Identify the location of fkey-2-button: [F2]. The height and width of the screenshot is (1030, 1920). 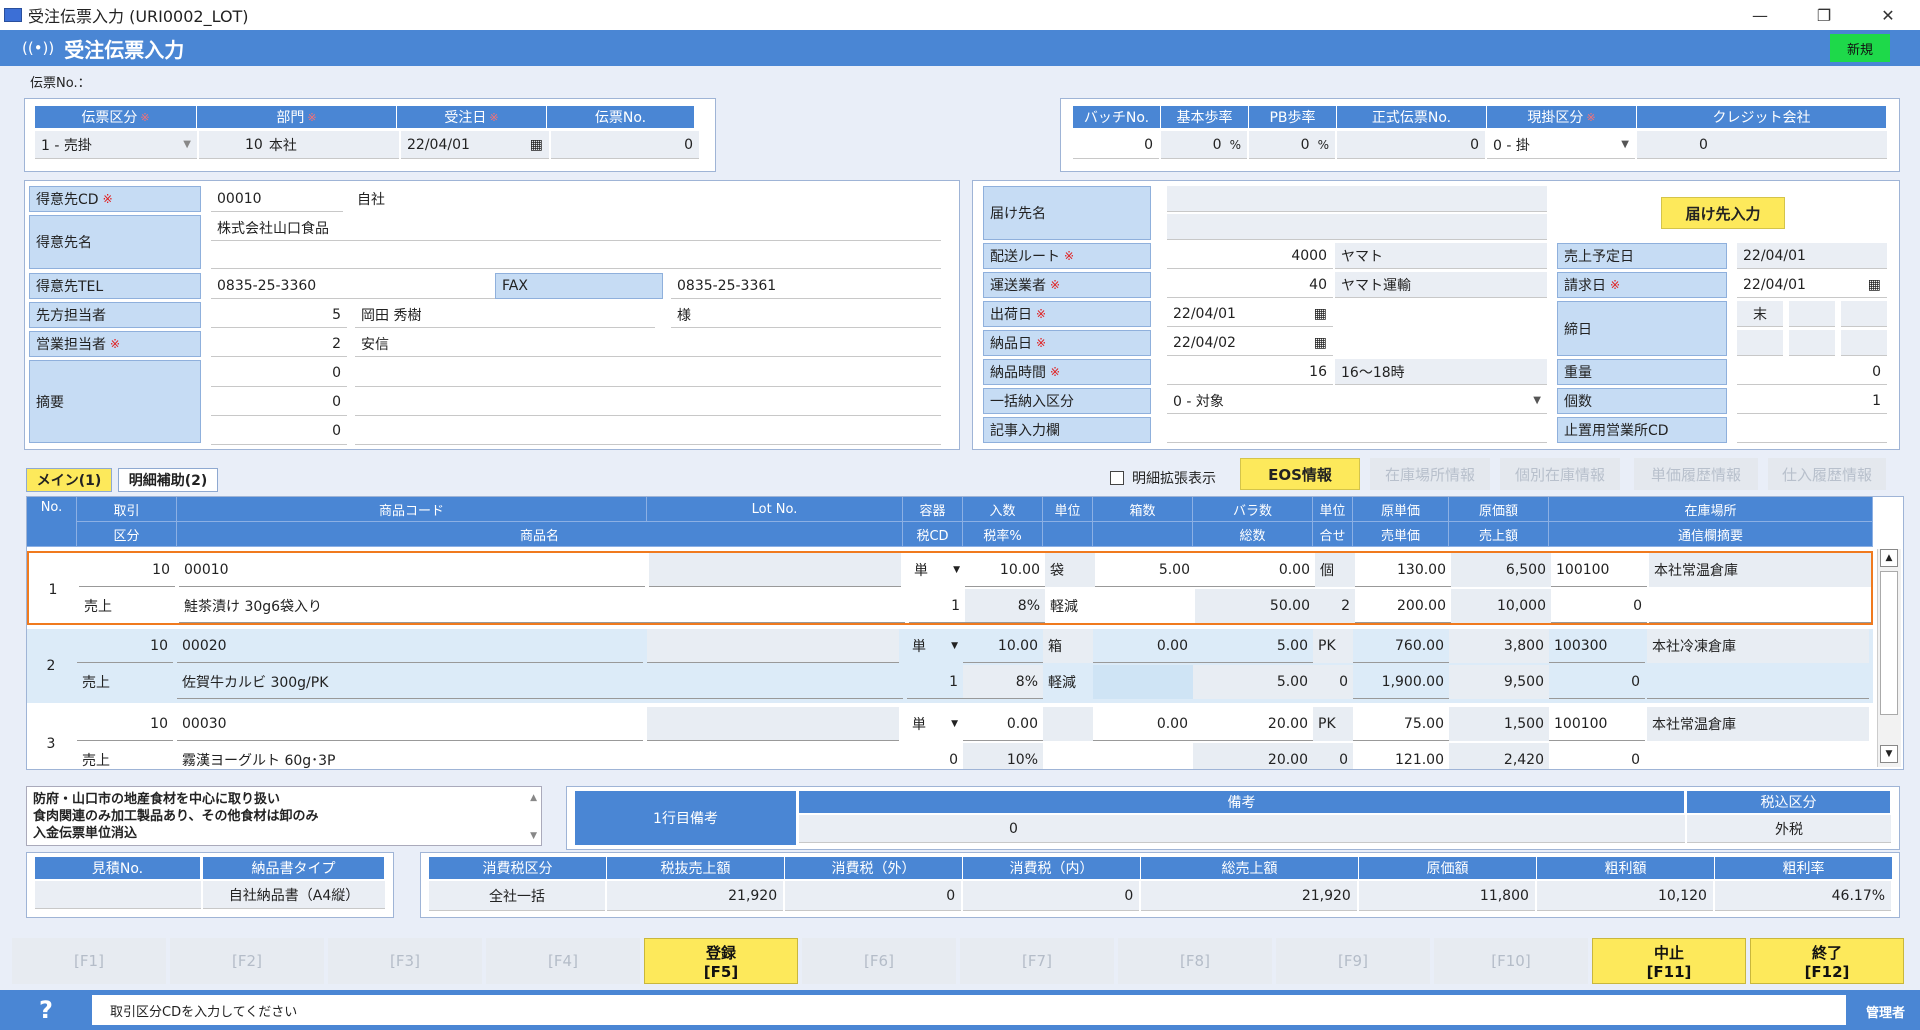
(247, 961).